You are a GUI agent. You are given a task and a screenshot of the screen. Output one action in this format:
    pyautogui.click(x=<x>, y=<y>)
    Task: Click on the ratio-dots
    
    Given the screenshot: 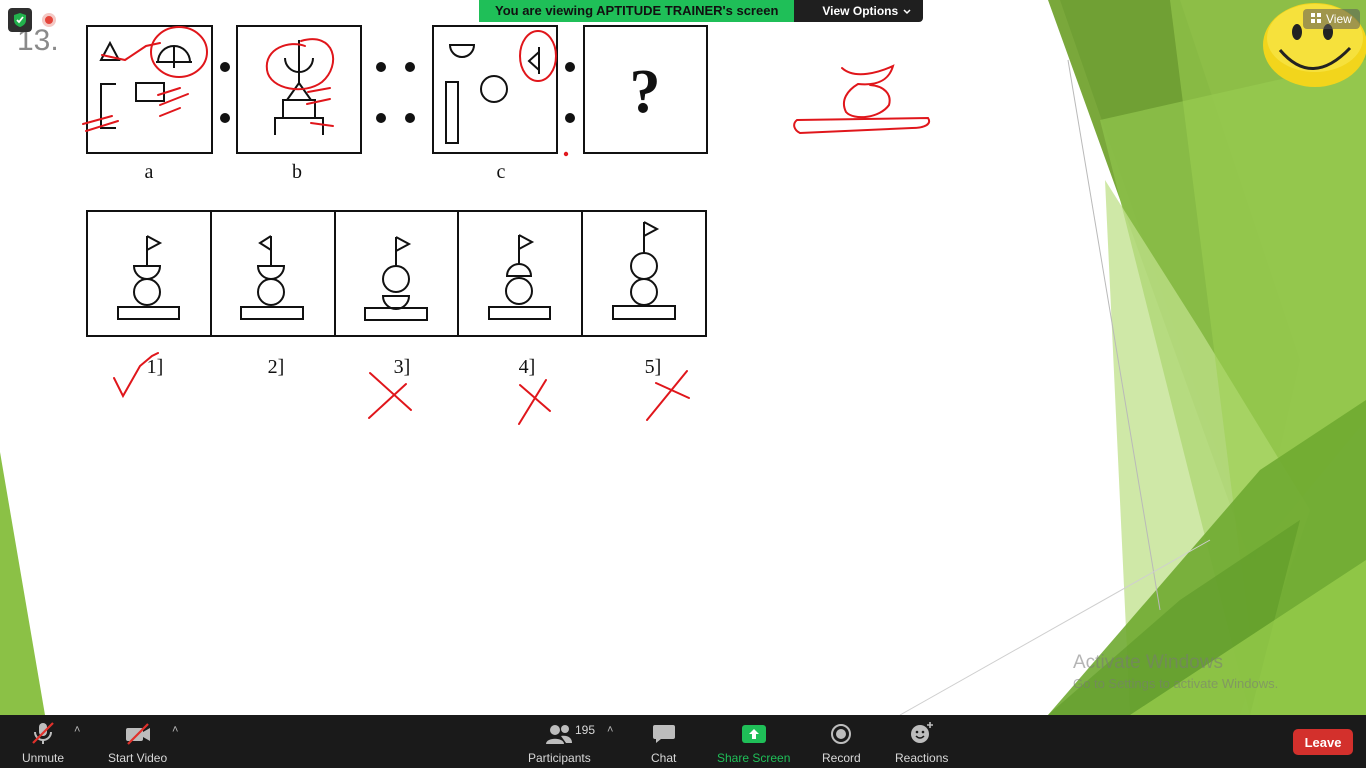 What is the action you would take?
    pyautogui.click(x=397, y=92)
    